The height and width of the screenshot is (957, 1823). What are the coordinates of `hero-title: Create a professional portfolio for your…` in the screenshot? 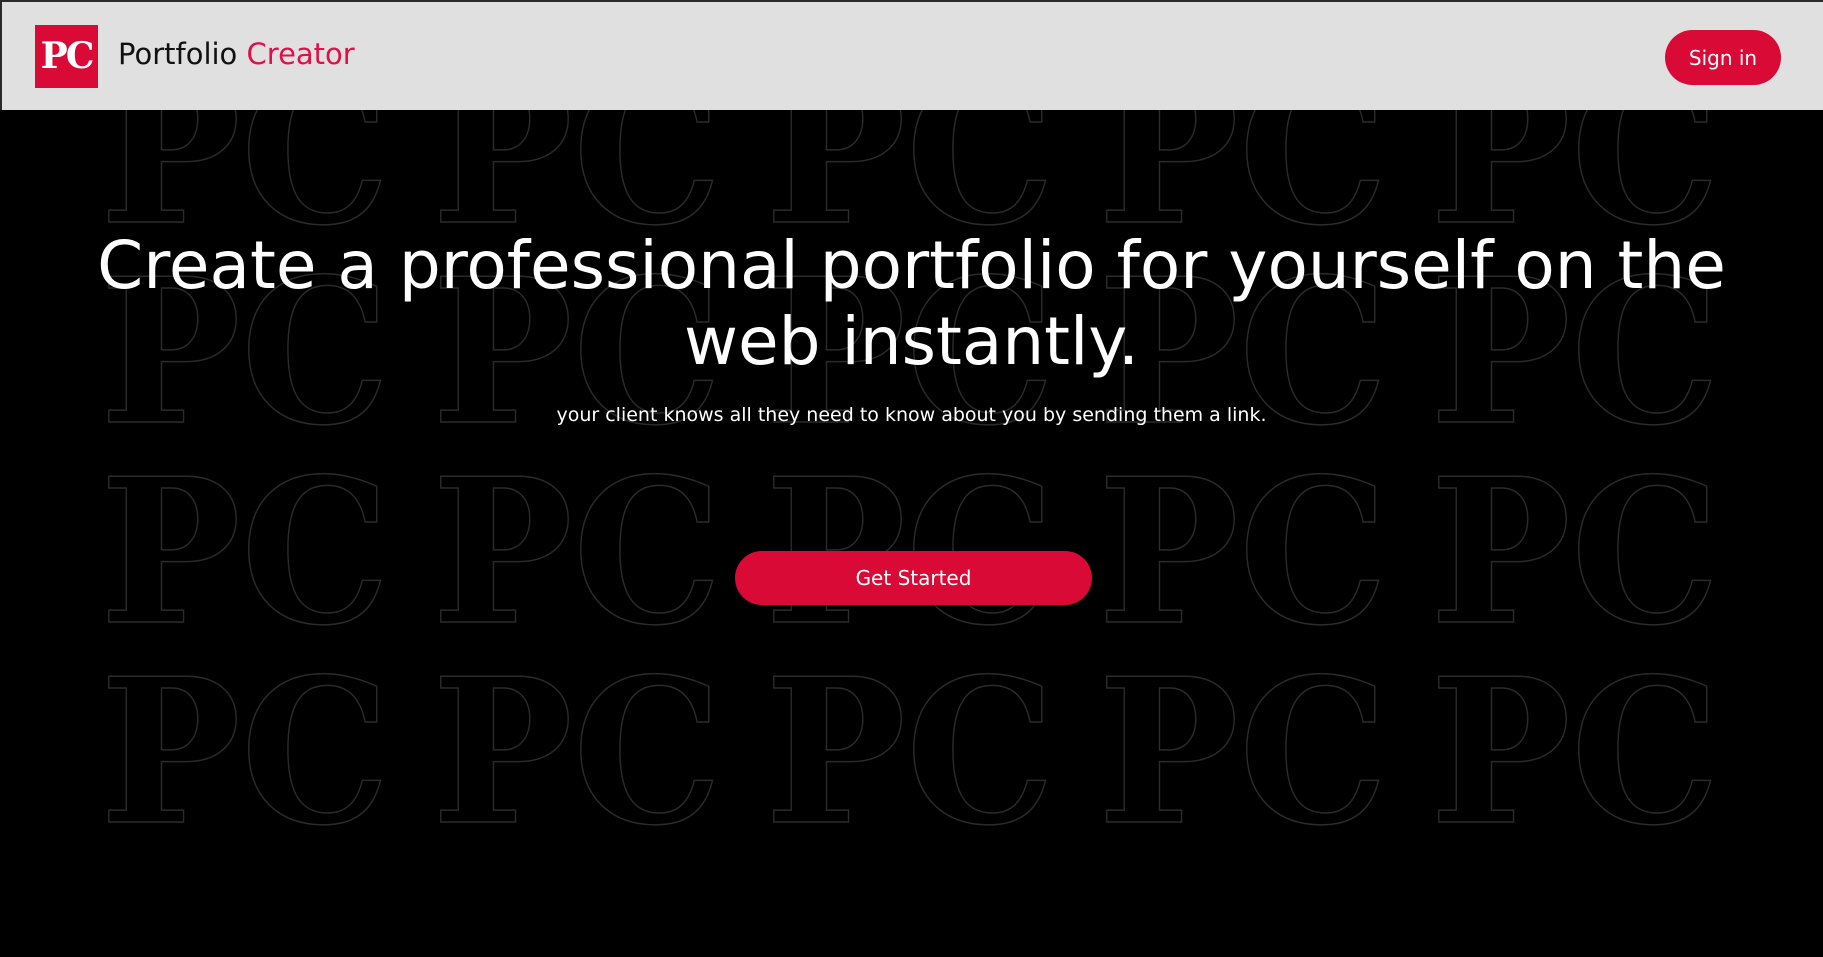 It's located at (911, 303).